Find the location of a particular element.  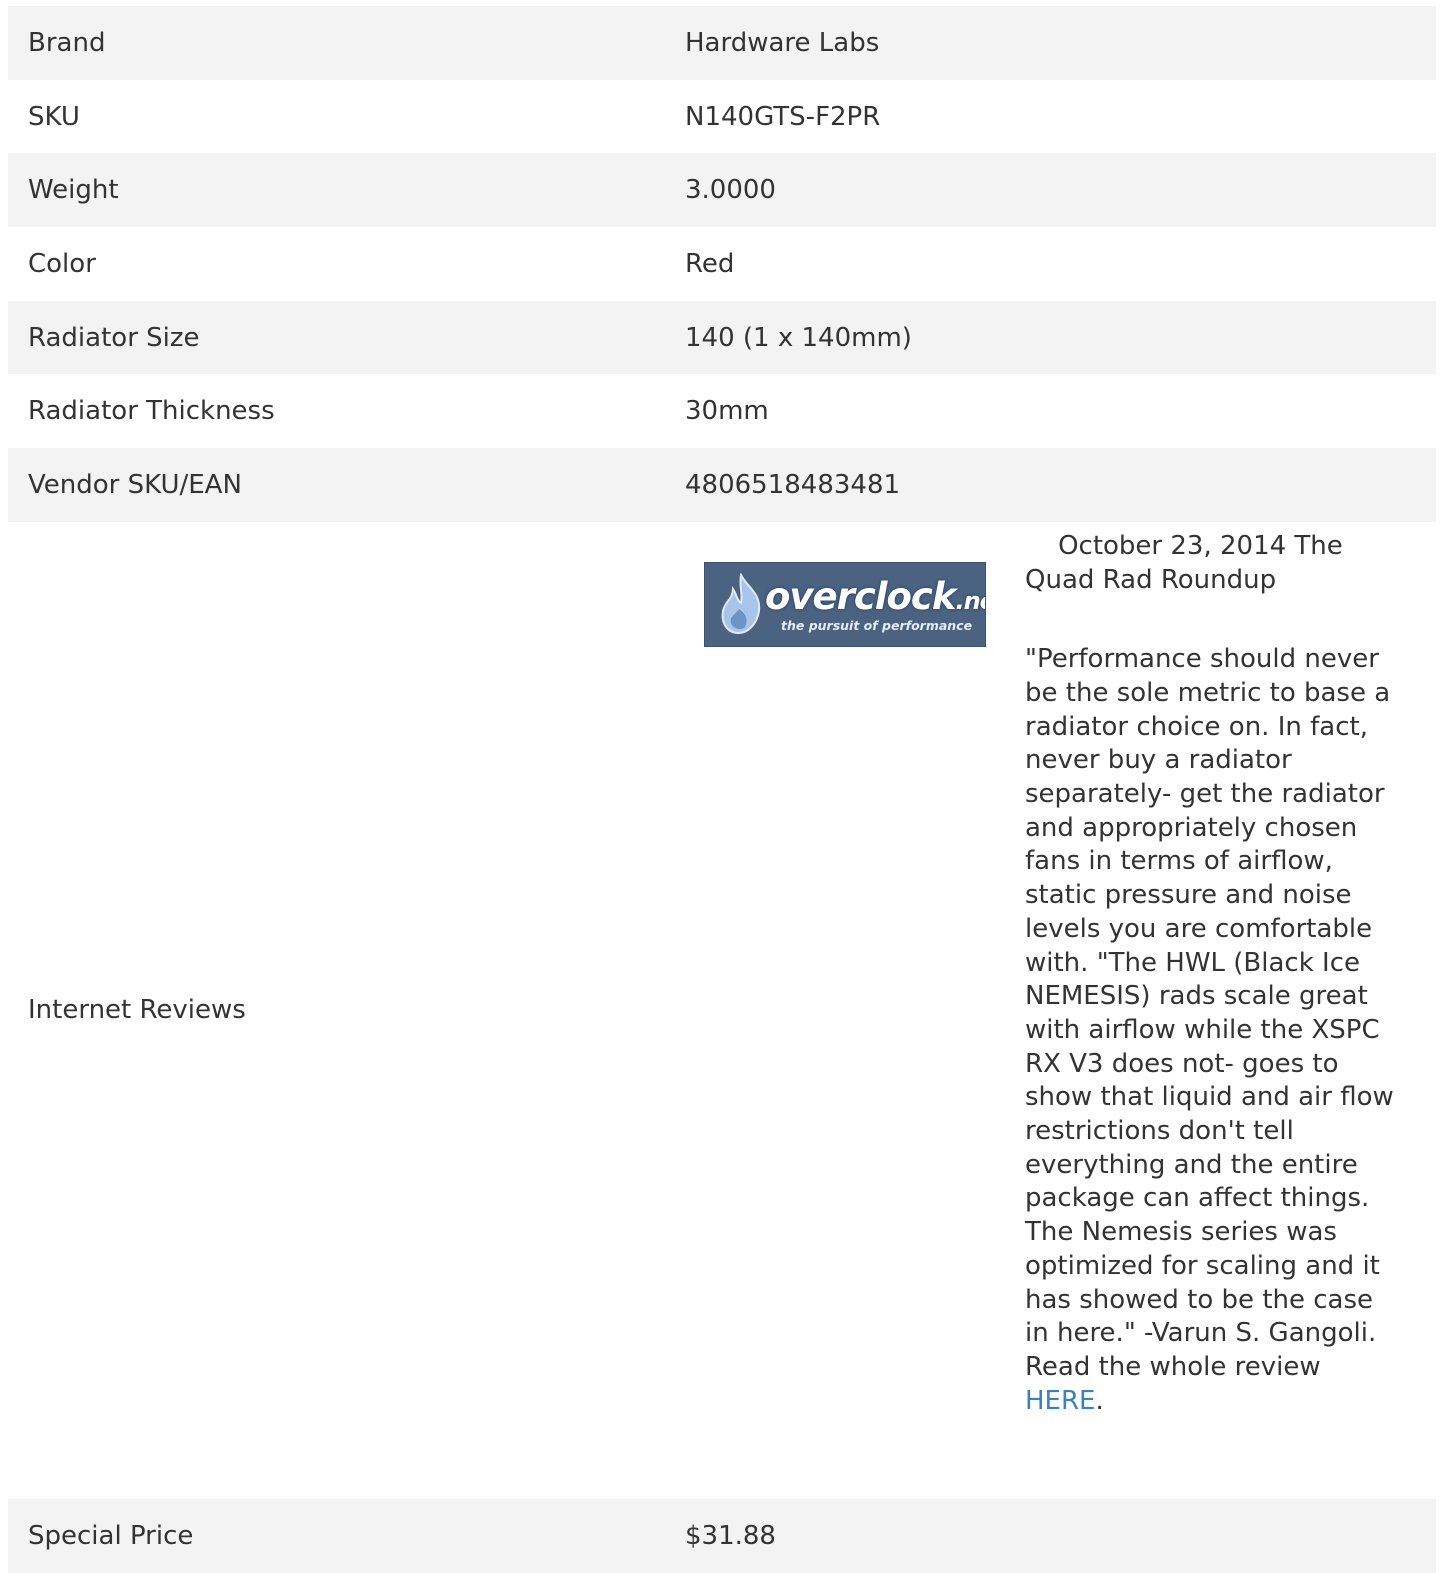

overclock-logo: overclock.net the pursuit of performance is located at coordinates (845, 604).